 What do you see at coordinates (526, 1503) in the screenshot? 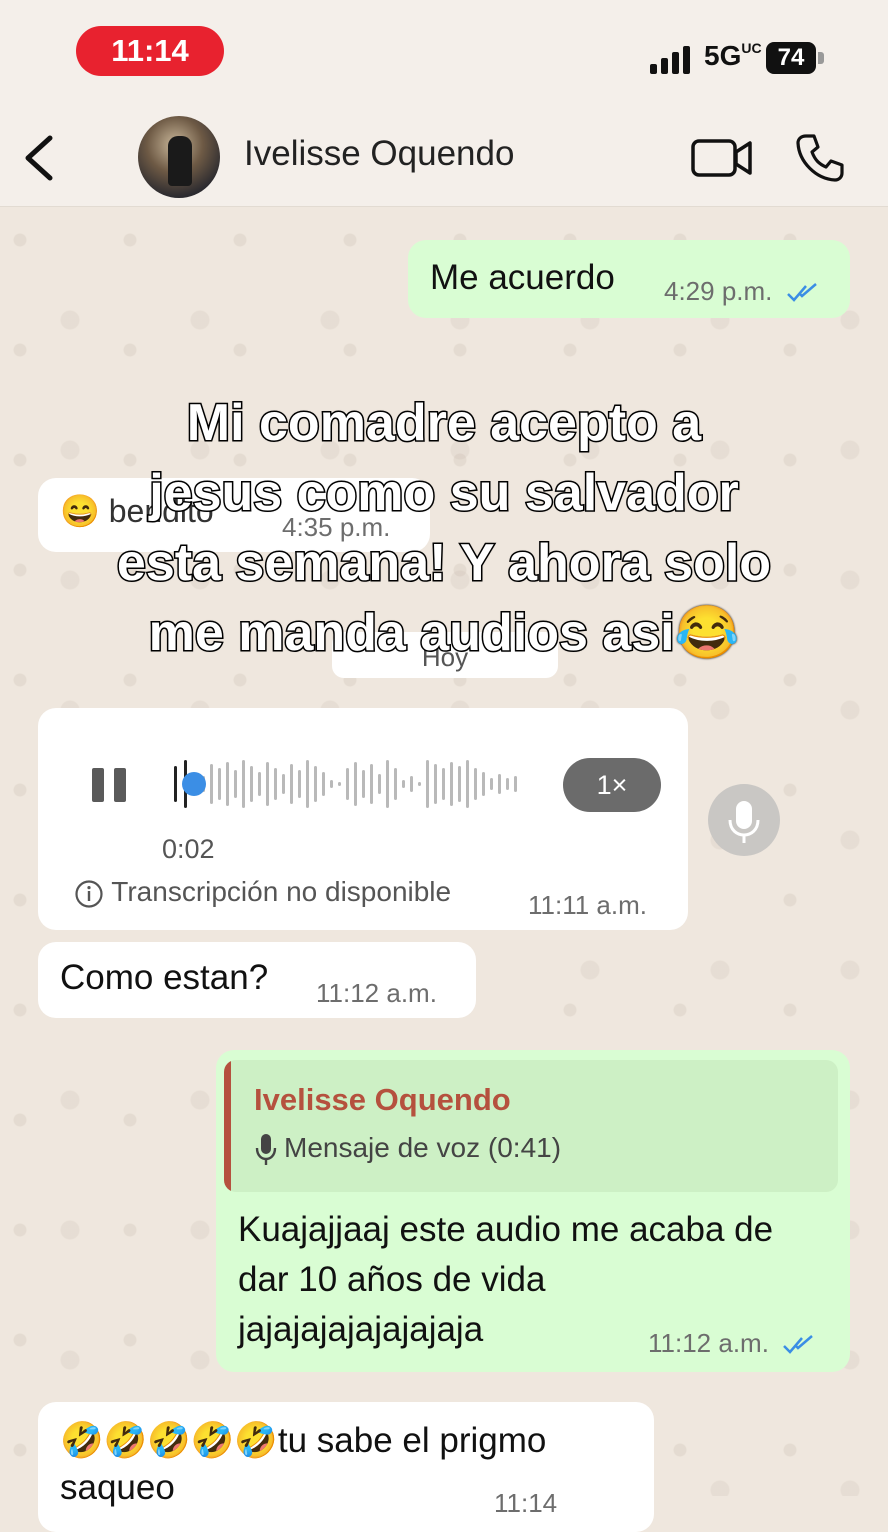
I see `message-time: 11:14` at bounding box center [526, 1503].